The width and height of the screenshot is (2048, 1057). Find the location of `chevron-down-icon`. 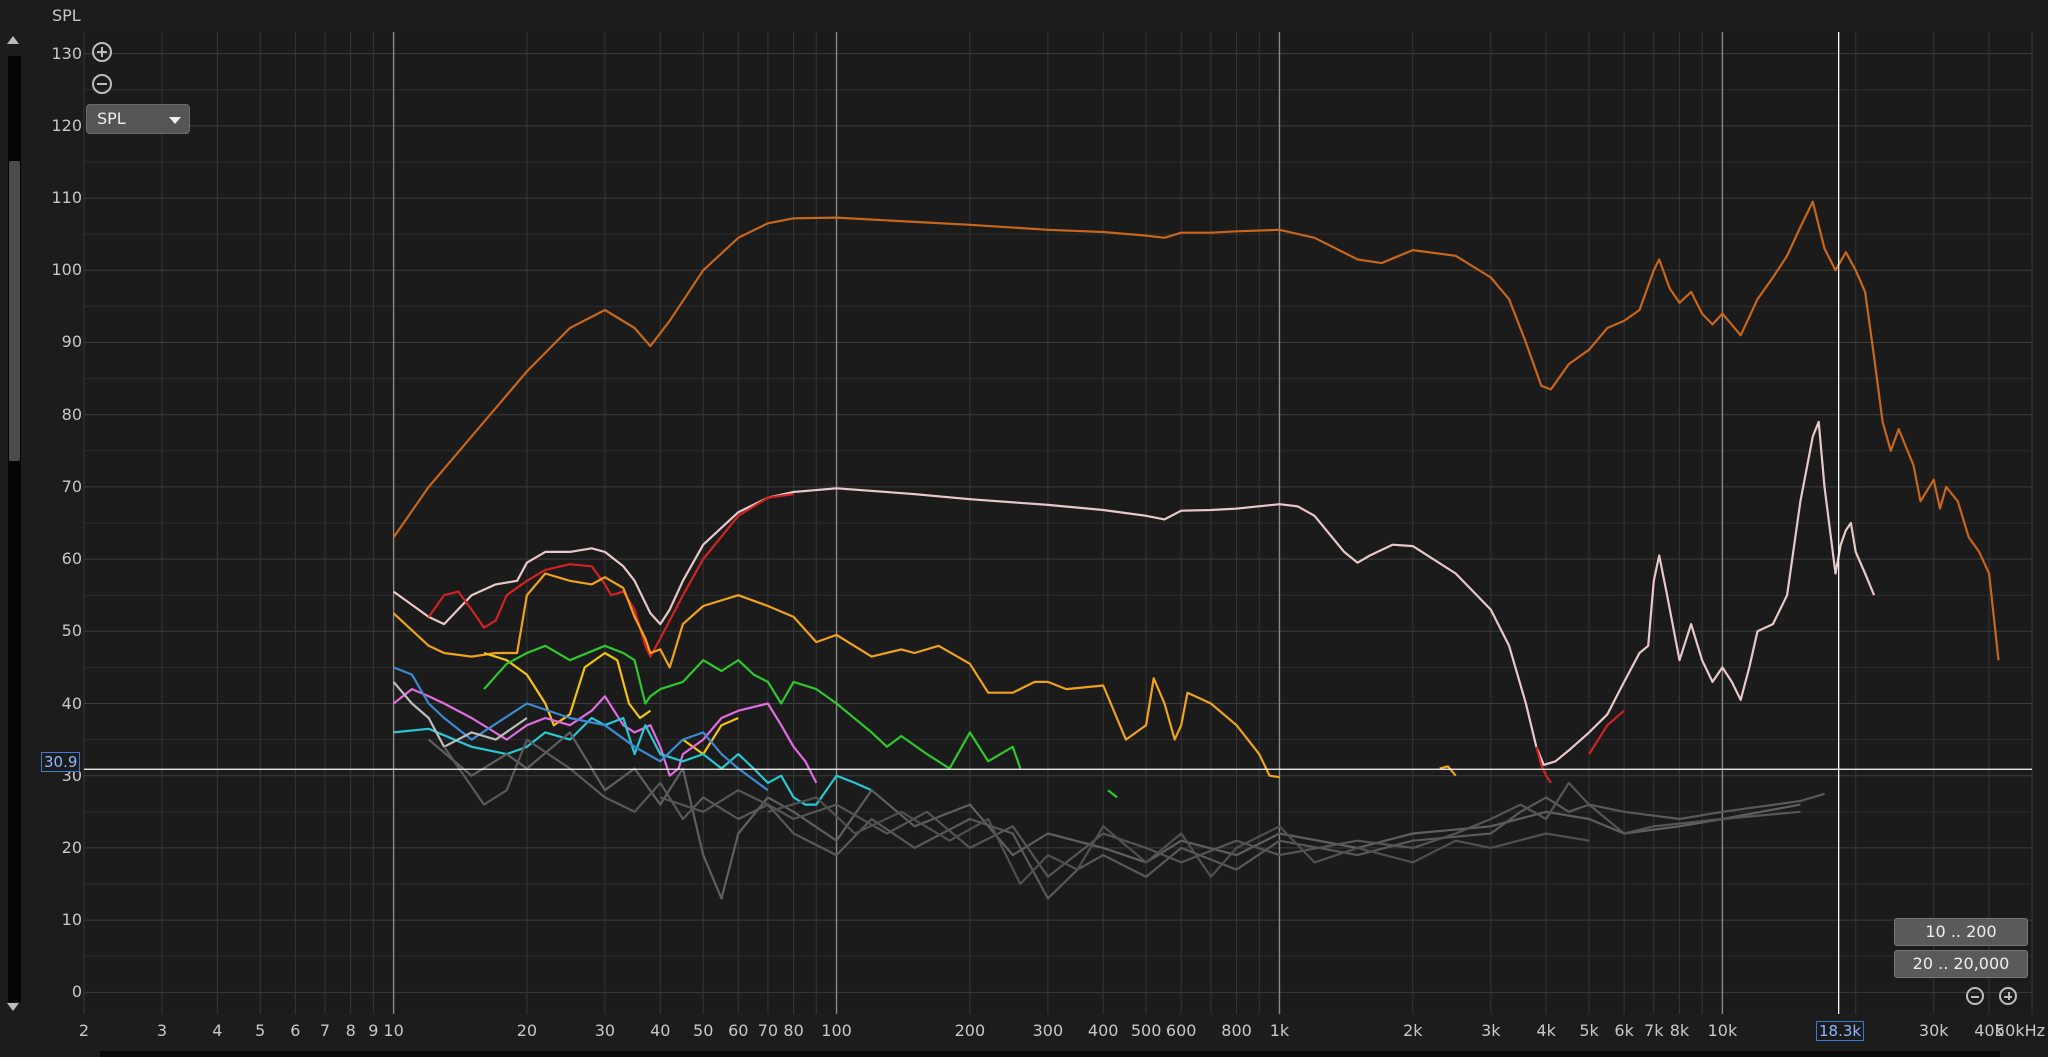

chevron-down-icon is located at coordinates (175, 120).